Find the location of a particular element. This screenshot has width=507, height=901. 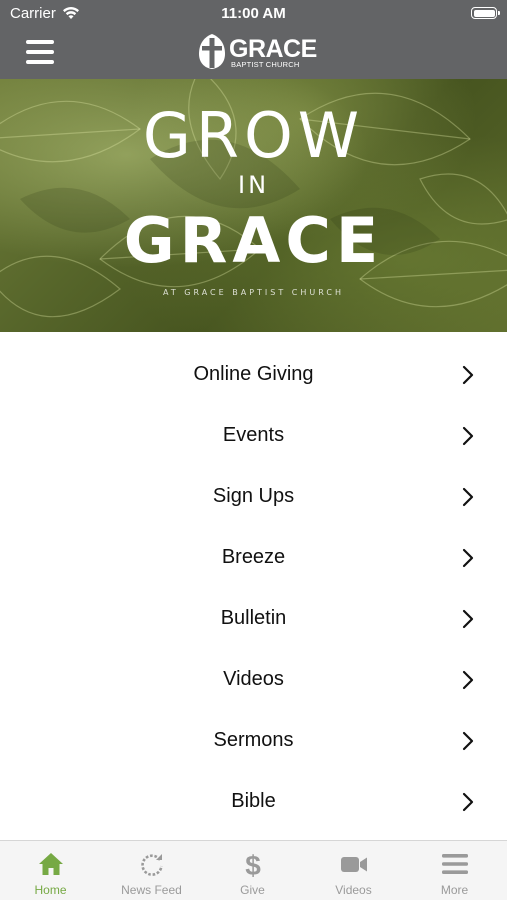

menu-item-label: Bulletin is located at coordinates (253, 618).